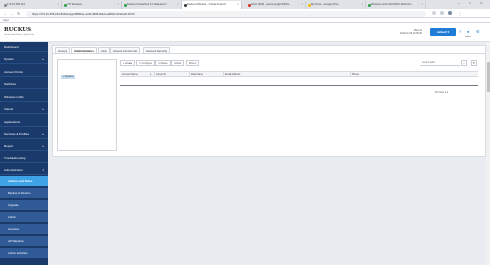  What do you see at coordinates (92, 5) in the screenshot?
I see `browser-tab-1: VTI Wireless ×` at bounding box center [92, 5].